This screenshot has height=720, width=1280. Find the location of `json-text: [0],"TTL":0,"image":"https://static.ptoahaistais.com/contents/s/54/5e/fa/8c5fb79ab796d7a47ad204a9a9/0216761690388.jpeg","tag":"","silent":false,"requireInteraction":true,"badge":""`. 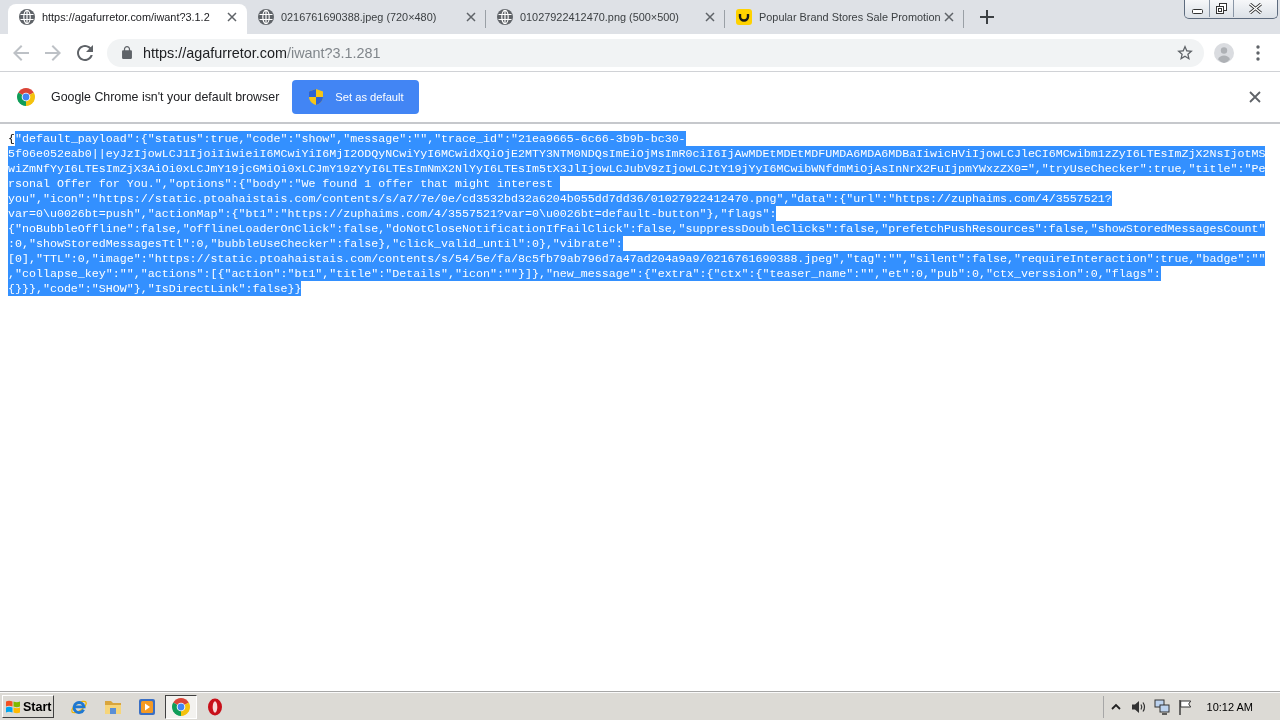

json-text: [0],"TTL":0,"image":"https://static.ptoahaistais.com/contents/s/54/5e/fa/8c5fb79ab796d7a47ad204a9a9/0216761690388.jpeg","tag":"","silent":false,"requireInteraction":true,"badge":"" is located at coordinates (637, 258).